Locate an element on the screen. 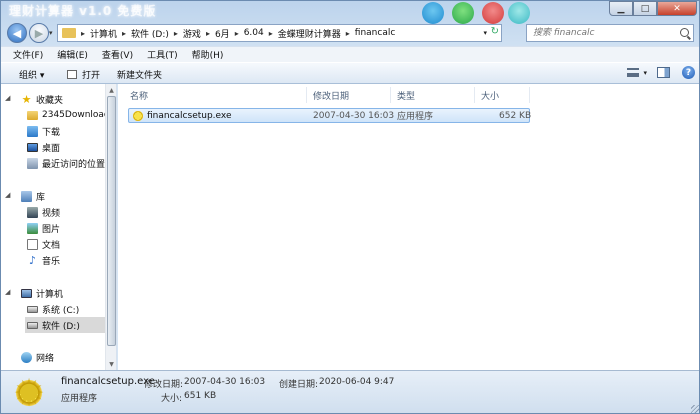 This screenshot has width=700, height=414. nav-item-documents: 文档 is located at coordinates (43, 244).